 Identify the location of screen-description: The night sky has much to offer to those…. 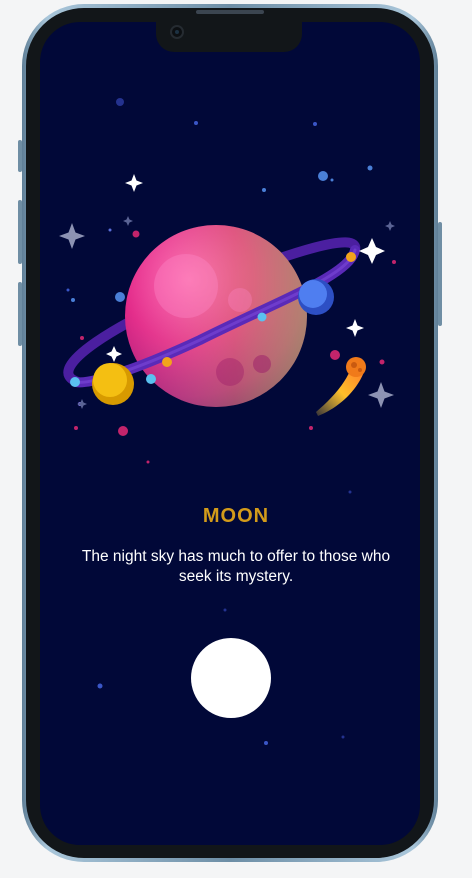
(236, 566).